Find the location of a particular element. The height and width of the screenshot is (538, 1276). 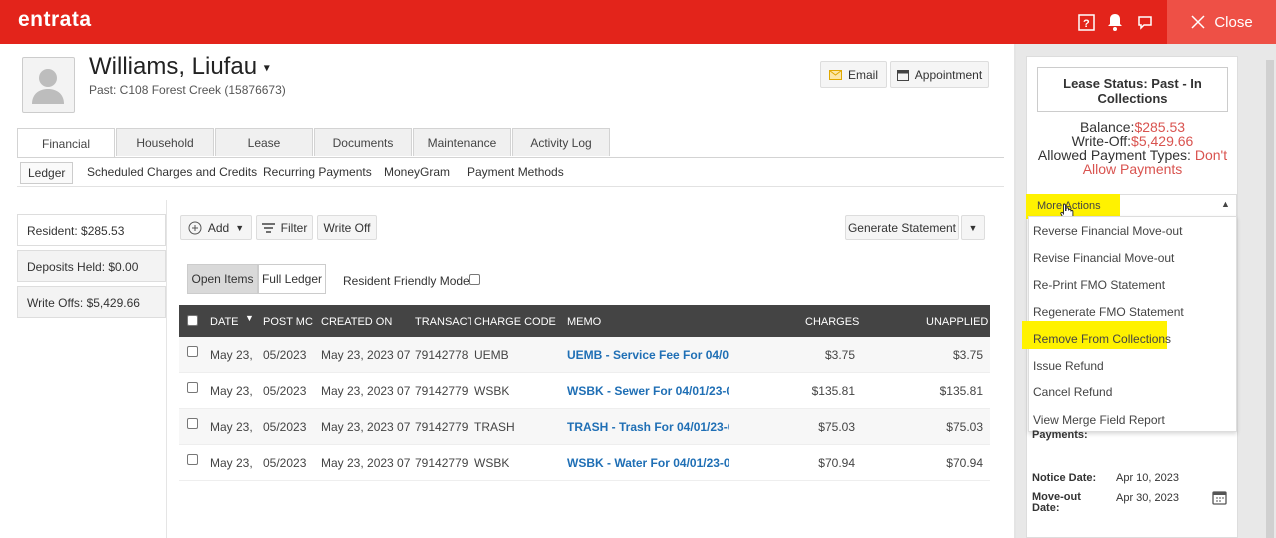

deposits-held-card: Deposits Held: $0.00 is located at coordinates (91, 266).